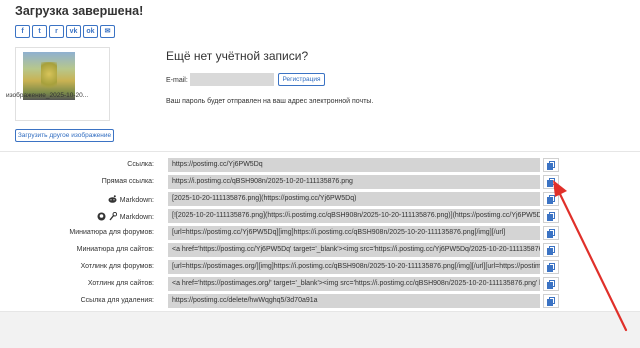 This screenshot has height=348, width=640. Describe the element at coordinates (111, 232) in the screenshot. I see `link-label: Миниатюра для форумов:` at that location.